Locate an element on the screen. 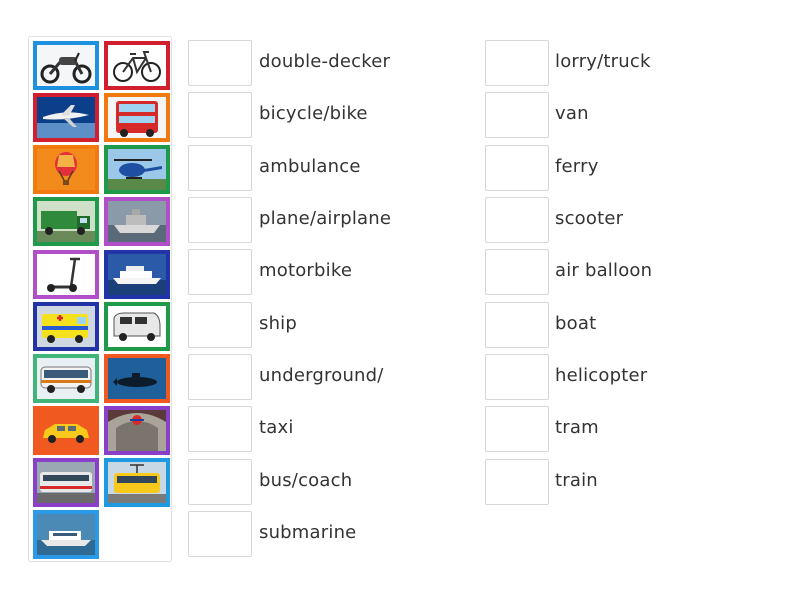 This screenshot has width=800, height=600. lorry-picture is located at coordinates (66, 221).